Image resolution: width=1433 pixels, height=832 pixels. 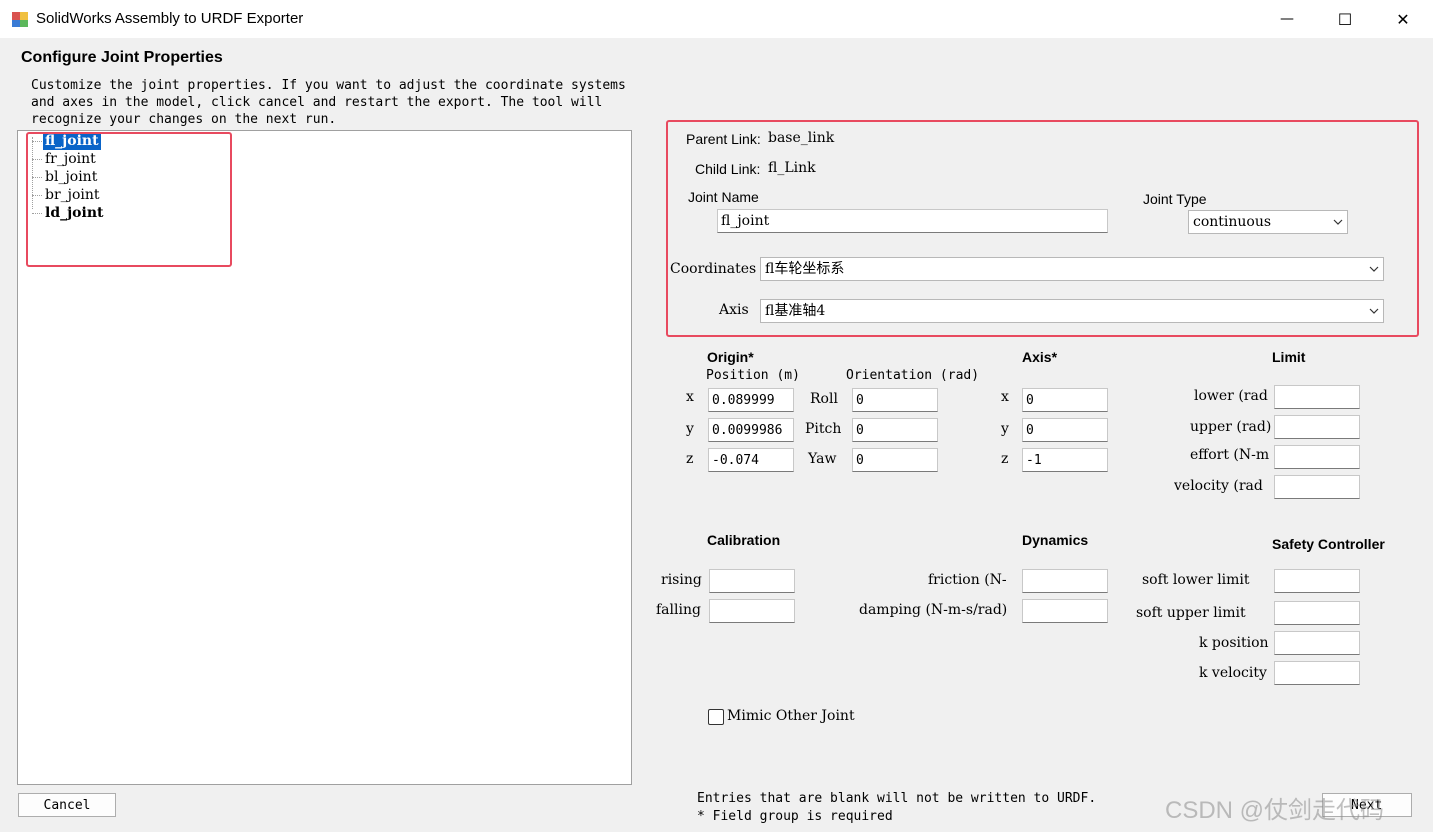 What do you see at coordinates (730, 357) in the screenshot?
I see `origin-title: Origin*` at bounding box center [730, 357].